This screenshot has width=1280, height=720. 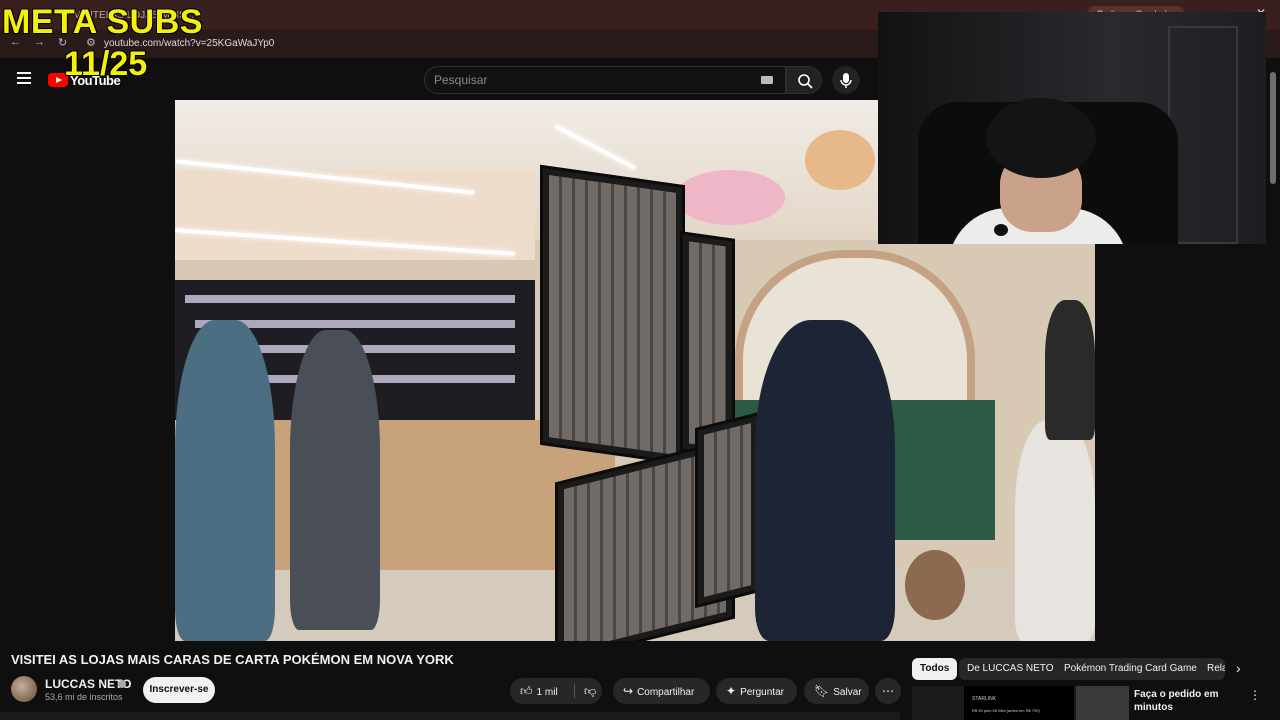 I want to click on like-icon: 👍︎, so click(x=526, y=691).